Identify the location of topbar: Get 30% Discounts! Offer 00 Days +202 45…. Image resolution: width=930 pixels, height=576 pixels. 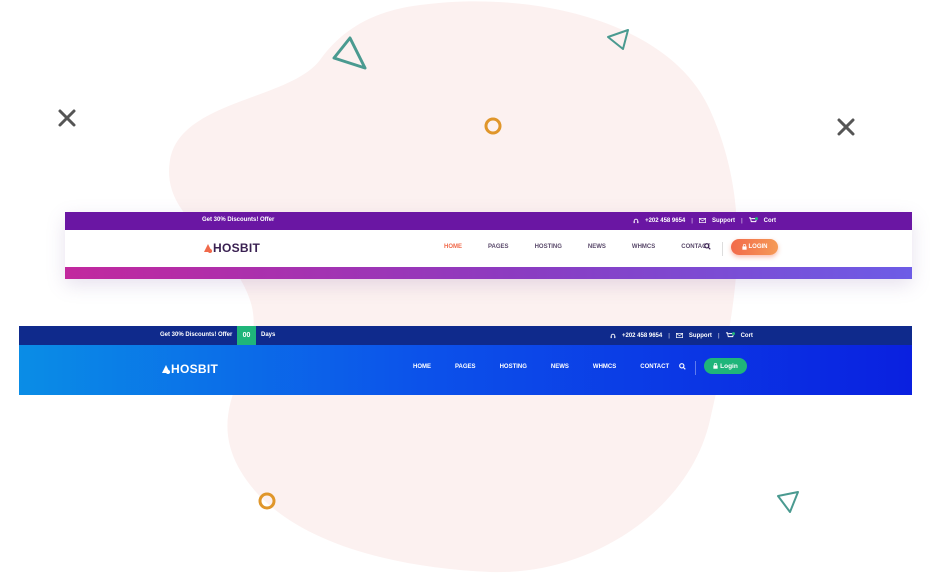
(465, 335).